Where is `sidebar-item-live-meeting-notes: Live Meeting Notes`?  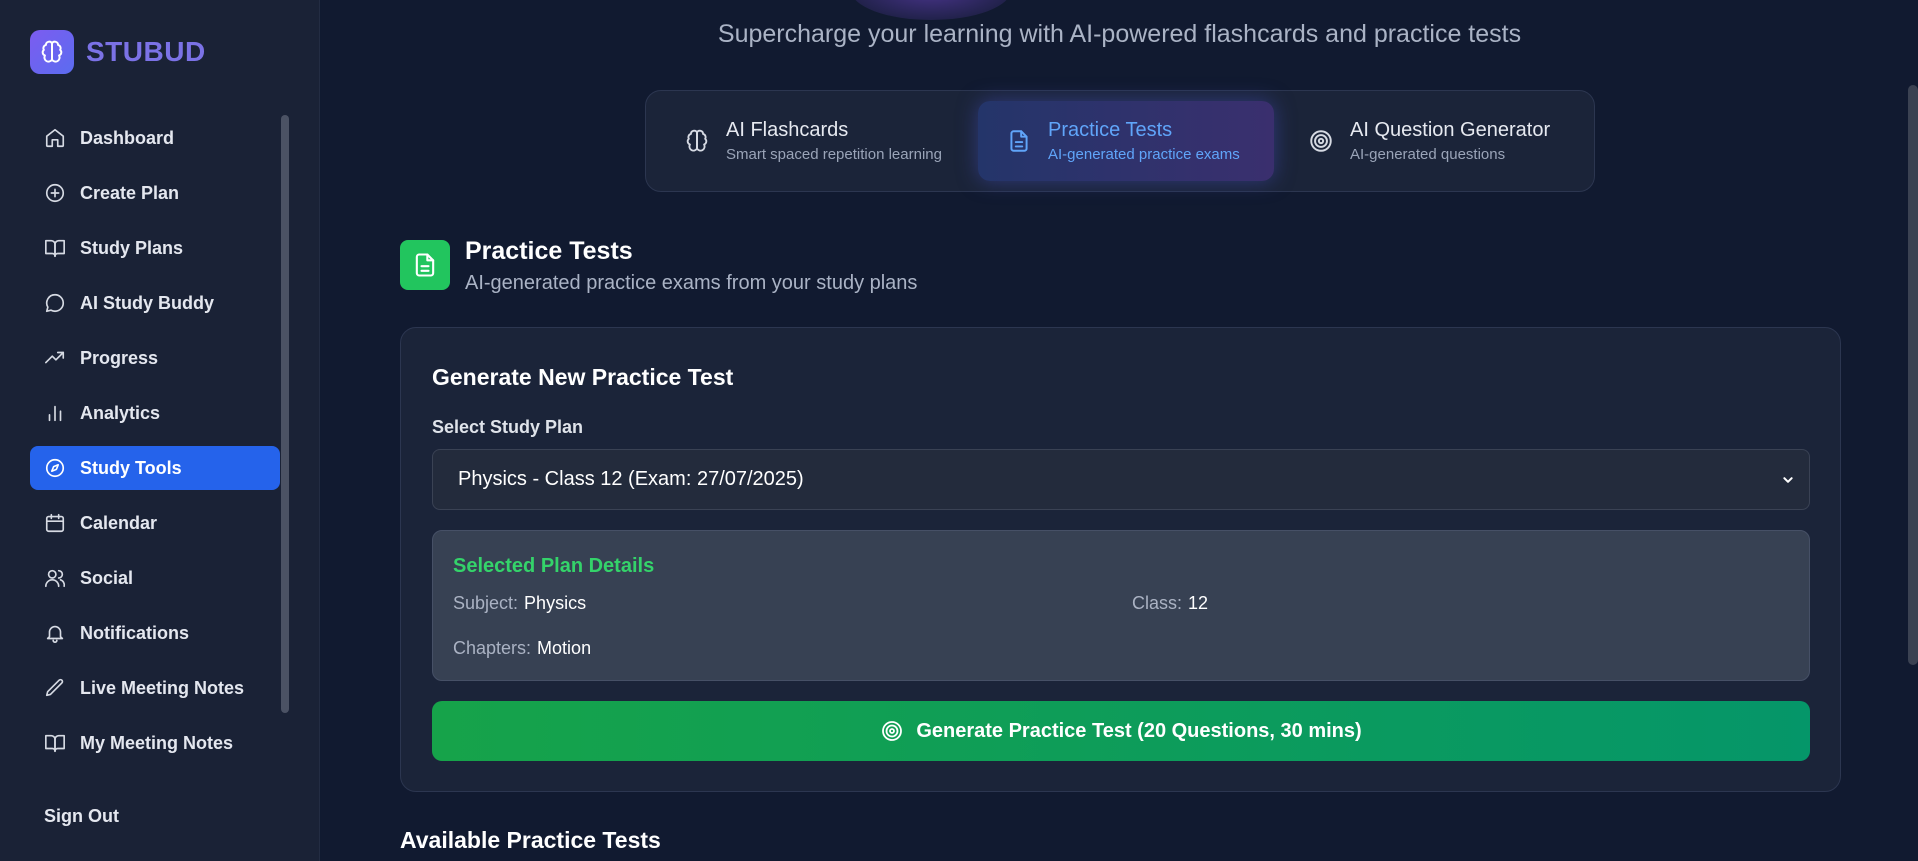 sidebar-item-live-meeting-notes: Live Meeting Notes is located at coordinates (155, 688).